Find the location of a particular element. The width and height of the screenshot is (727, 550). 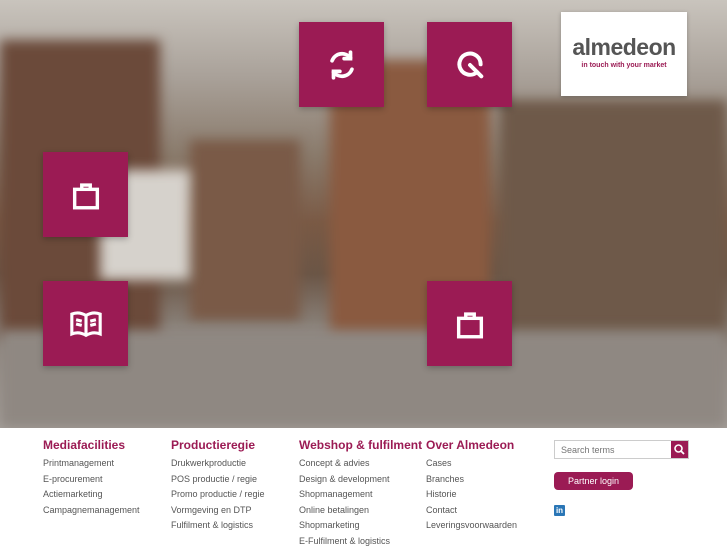

open-book-icon is located at coordinates (85, 323).